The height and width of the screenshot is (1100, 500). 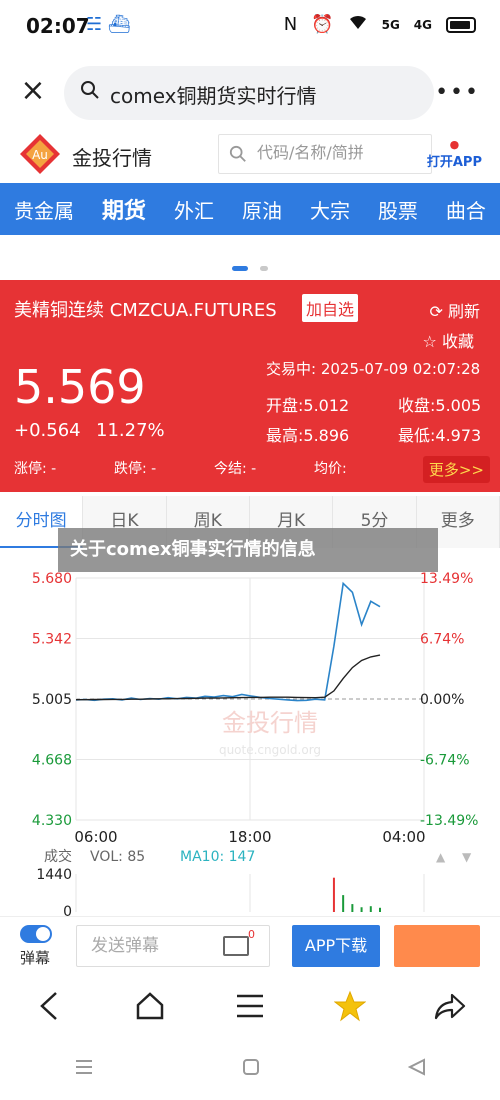 I want to click on volume-label: 成交, so click(x=58, y=856).